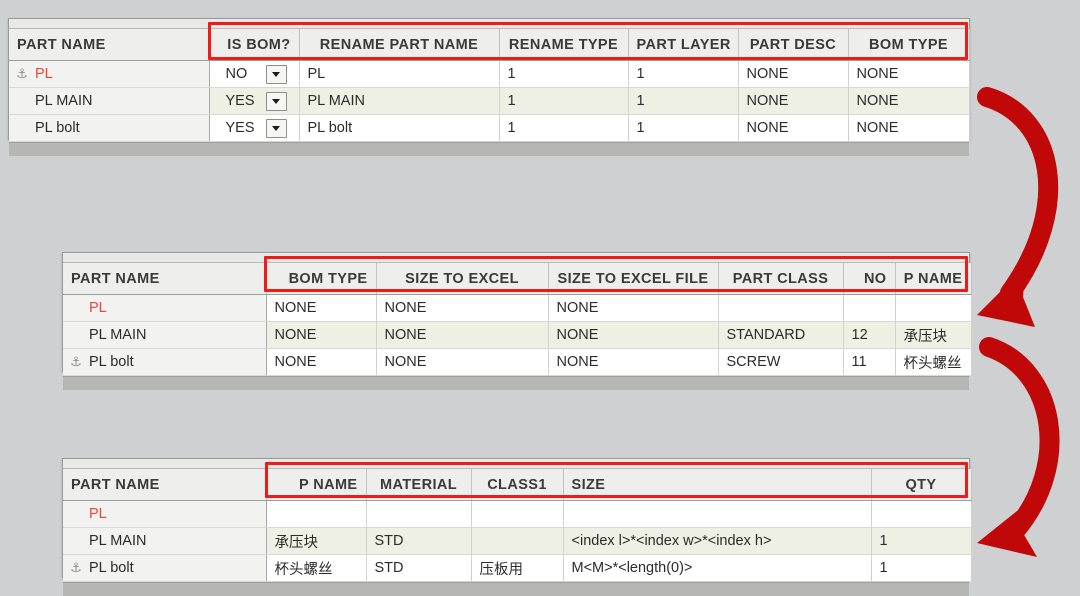 The image size is (1080, 596). I want to click on table-row: ⚓ PL NO PL 1 1 NONE NONE, so click(489, 74).